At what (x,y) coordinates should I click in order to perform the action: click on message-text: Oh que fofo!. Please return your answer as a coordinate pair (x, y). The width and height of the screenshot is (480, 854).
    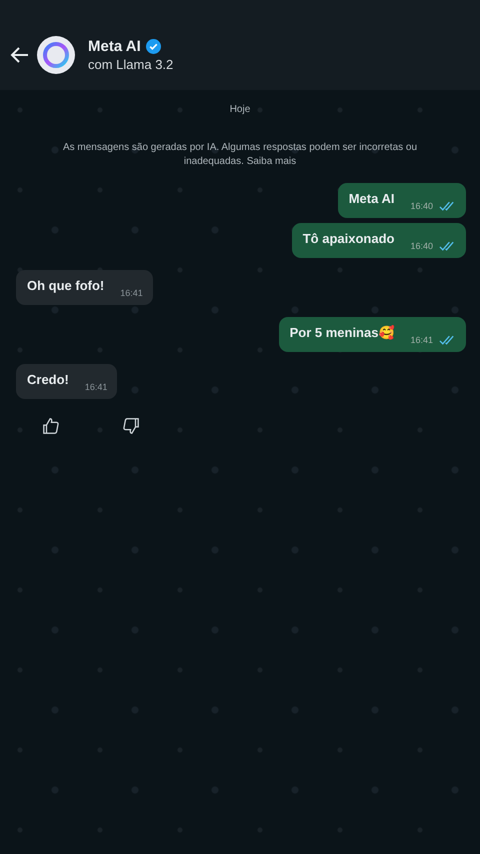
    Looking at the image, I should click on (65, 285).